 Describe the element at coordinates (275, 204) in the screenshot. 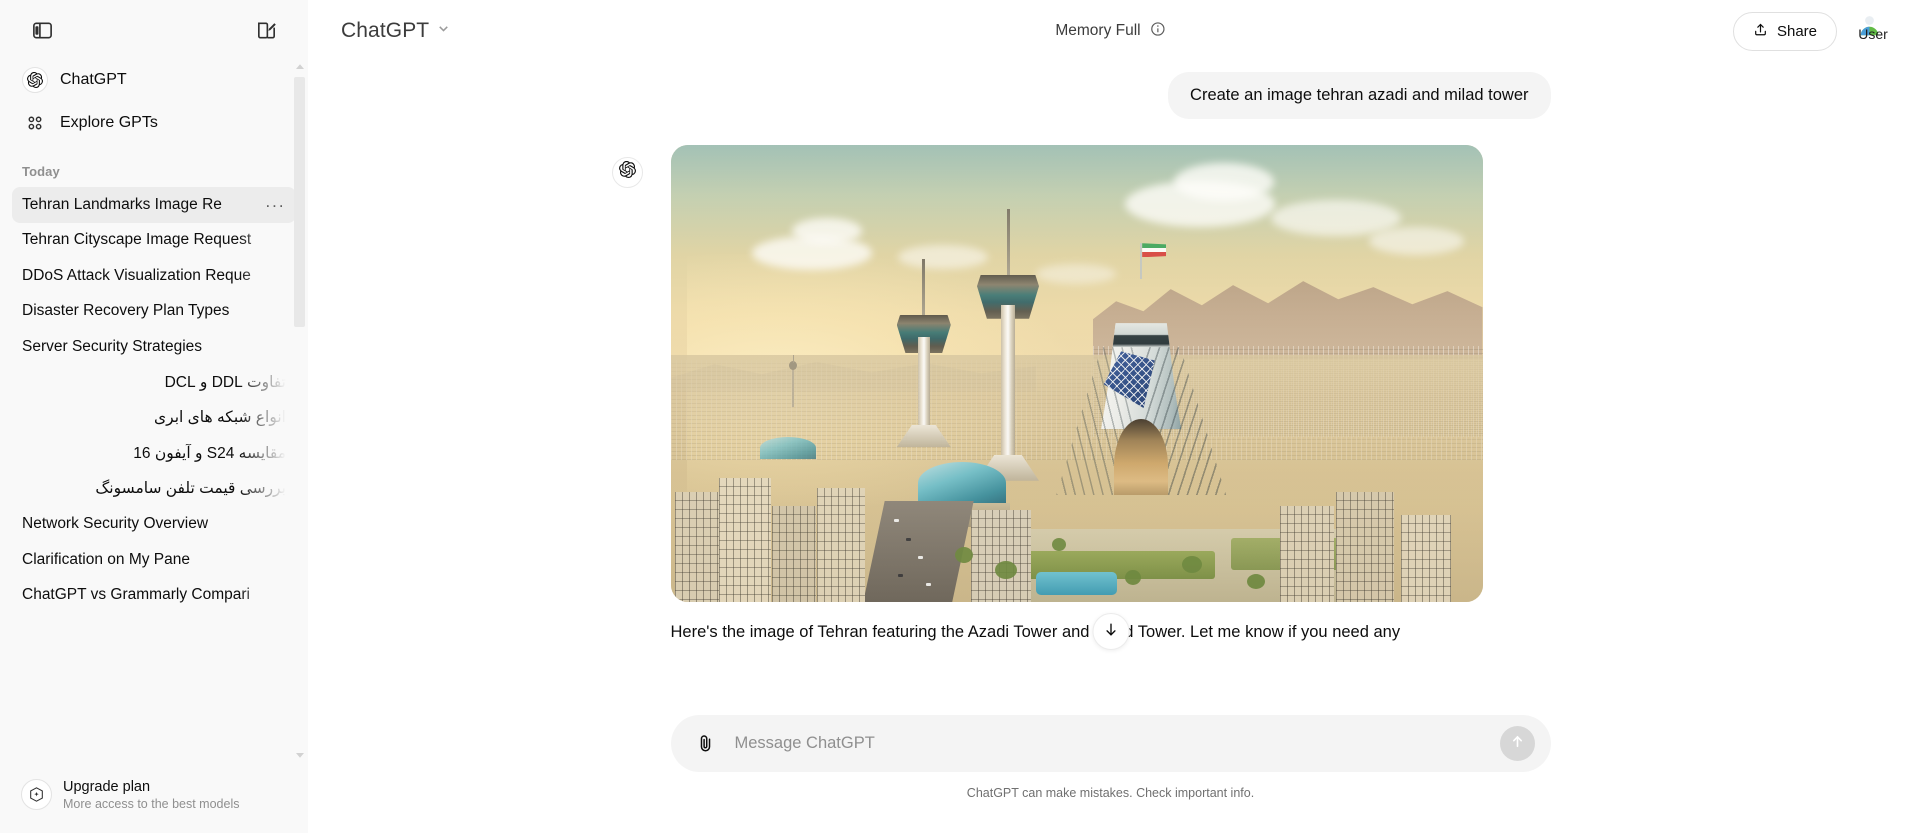

I see `chat-options-dots-icon: ···` at that location.